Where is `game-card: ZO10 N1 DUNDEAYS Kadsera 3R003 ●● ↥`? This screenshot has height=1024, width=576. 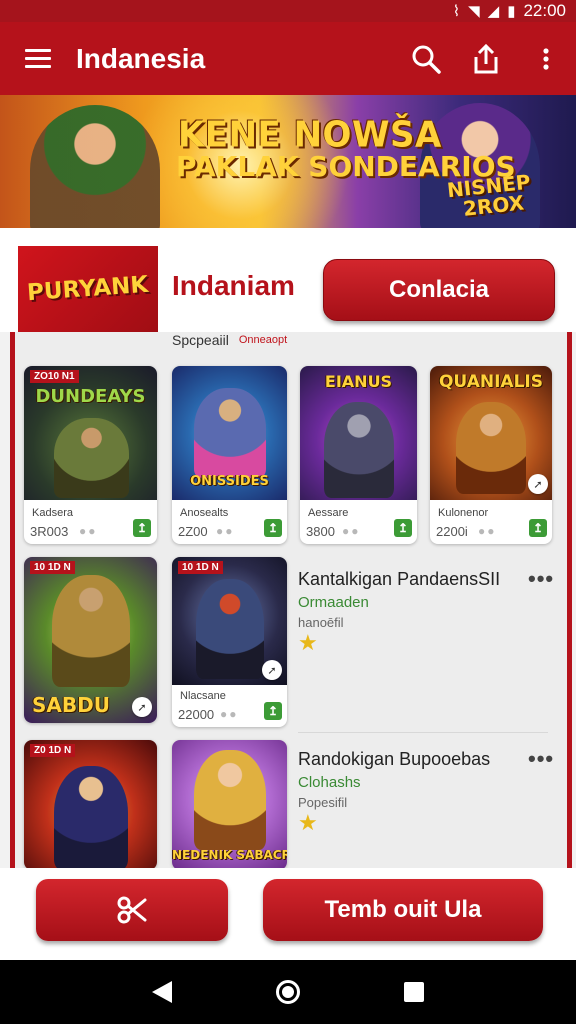
game-card: ZO10 N1 DUNDEAYS Kadsera 3R003 ●● ↥ is located at coordinates (90, 455).